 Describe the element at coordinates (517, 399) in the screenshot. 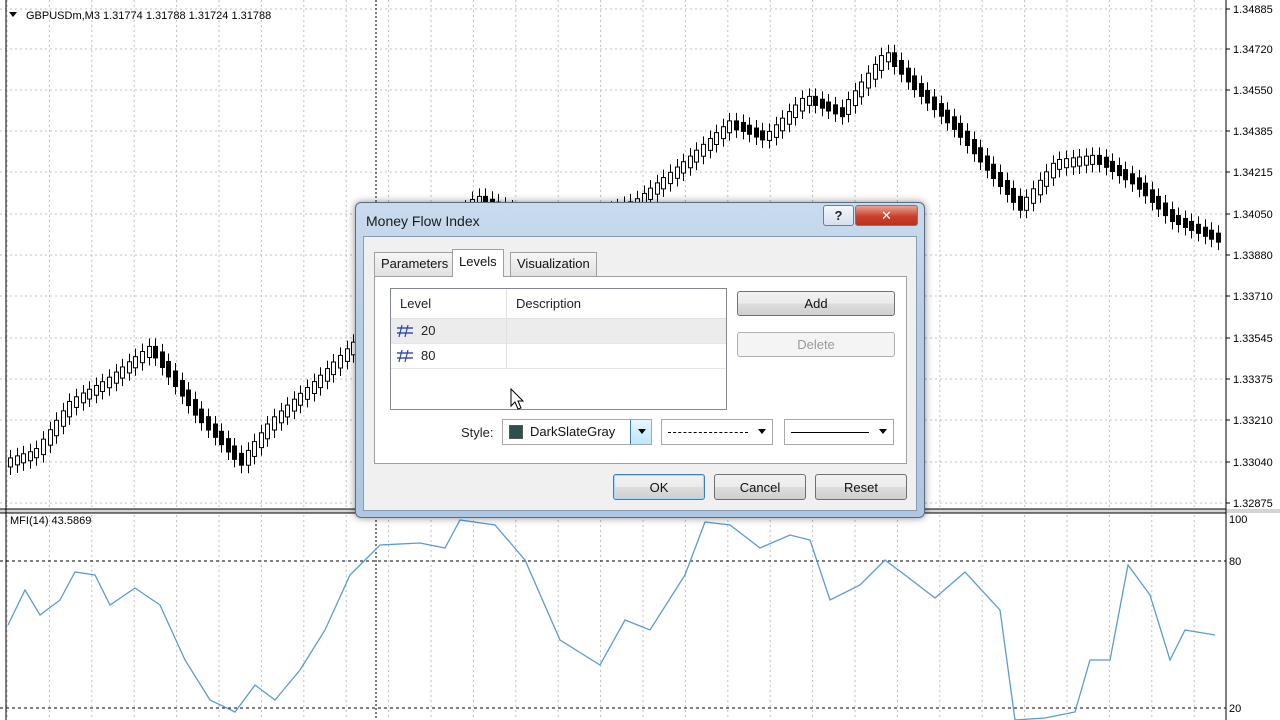

I see `mouse-cursor-icon` at that location.